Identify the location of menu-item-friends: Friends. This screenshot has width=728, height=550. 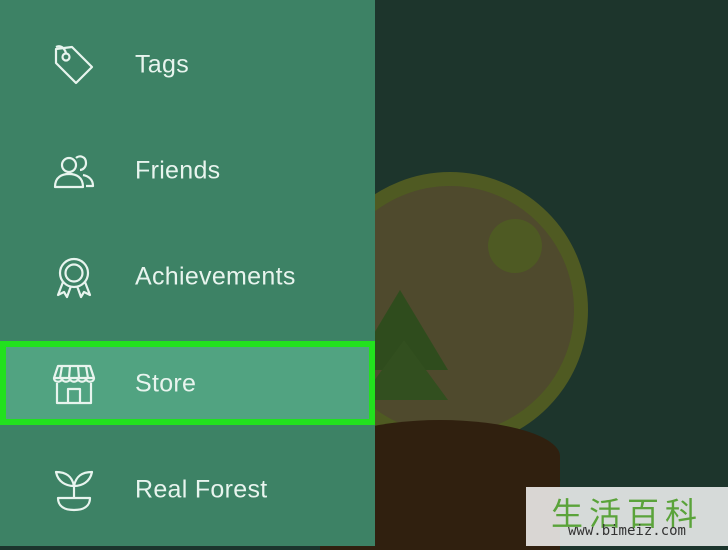
(187, 171).